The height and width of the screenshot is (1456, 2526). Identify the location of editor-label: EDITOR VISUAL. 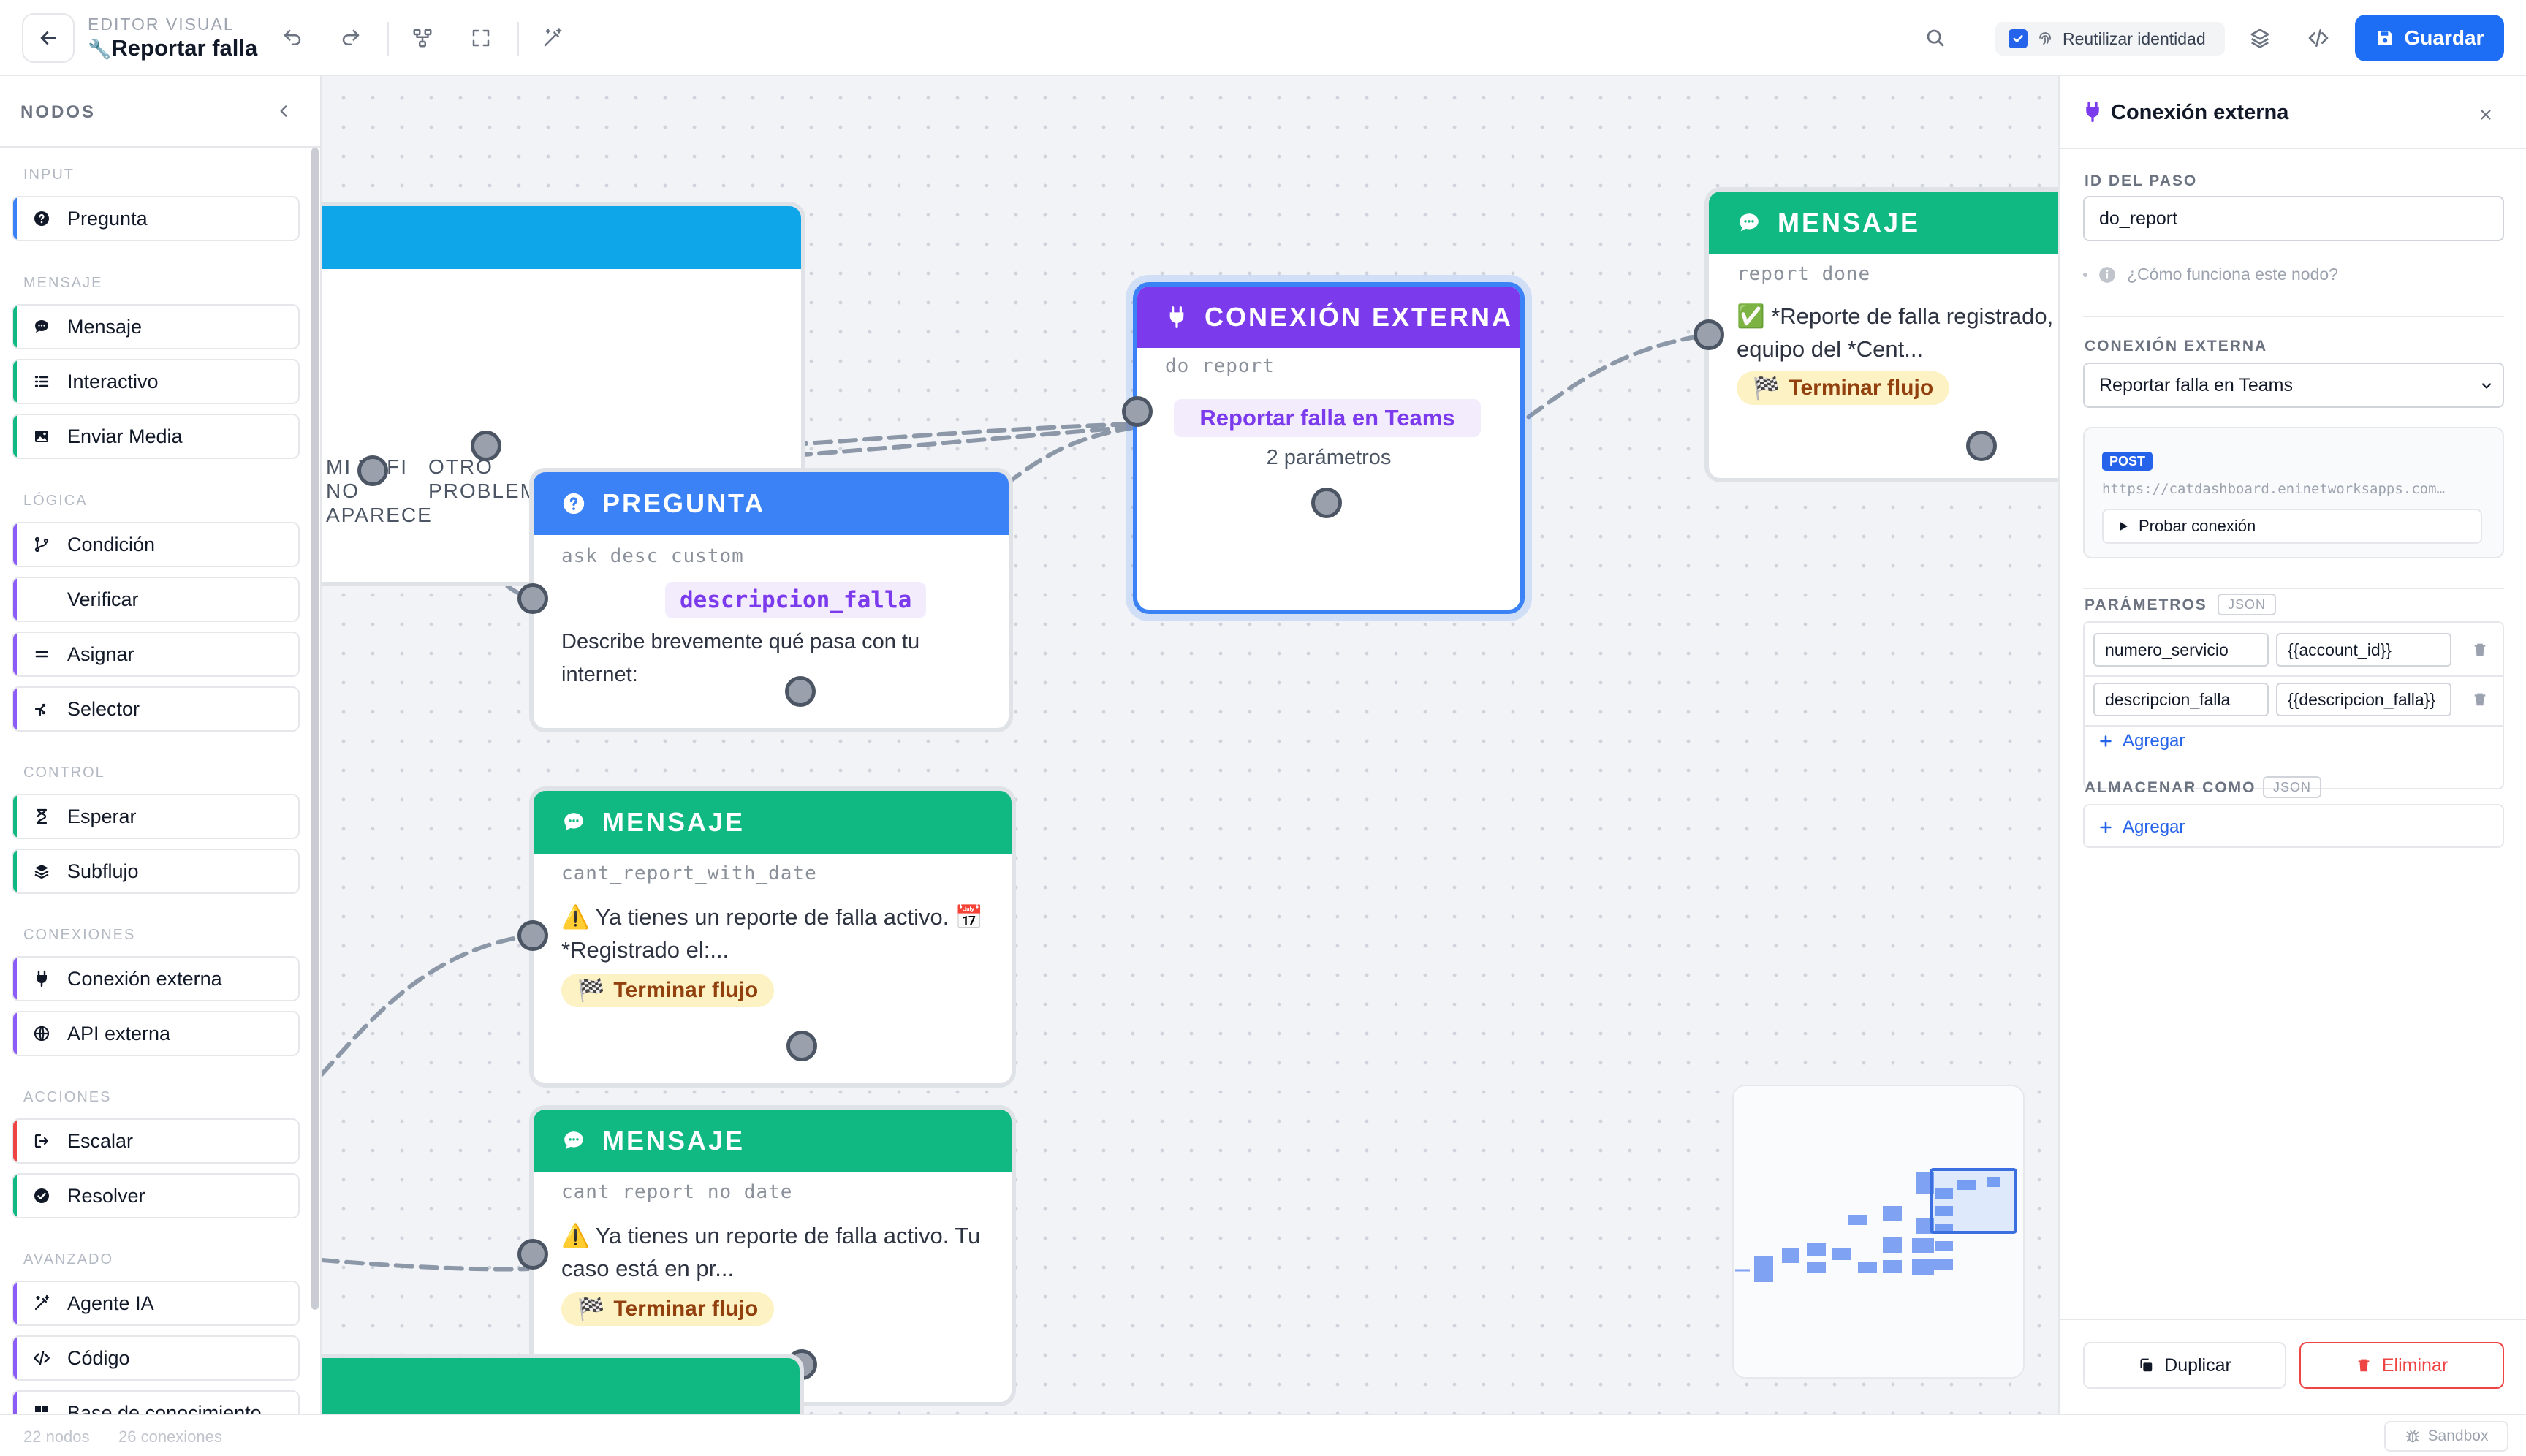
(161, 24).